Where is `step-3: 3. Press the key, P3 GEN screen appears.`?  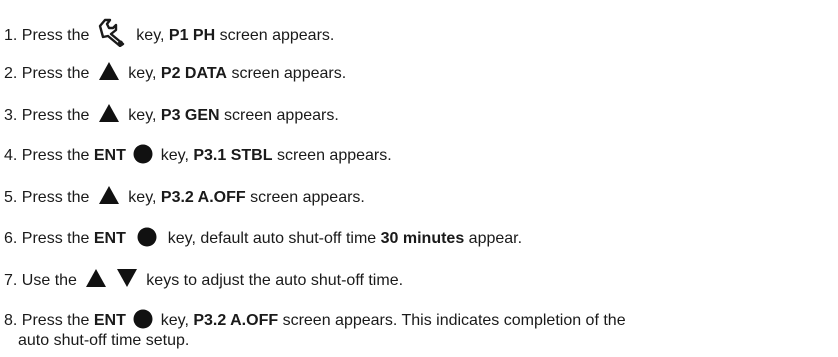 step-3: 3. Press the key, P3 GEN screen appears. is located at coordinates (171, 114).